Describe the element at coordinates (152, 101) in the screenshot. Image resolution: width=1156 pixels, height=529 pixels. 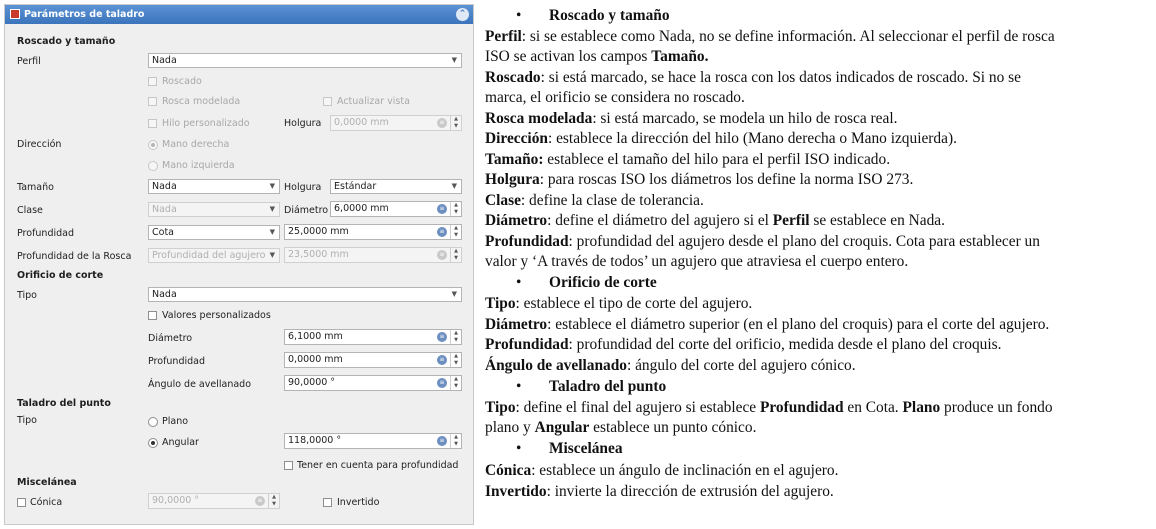
I see `model-thread-checkbox` at that location.